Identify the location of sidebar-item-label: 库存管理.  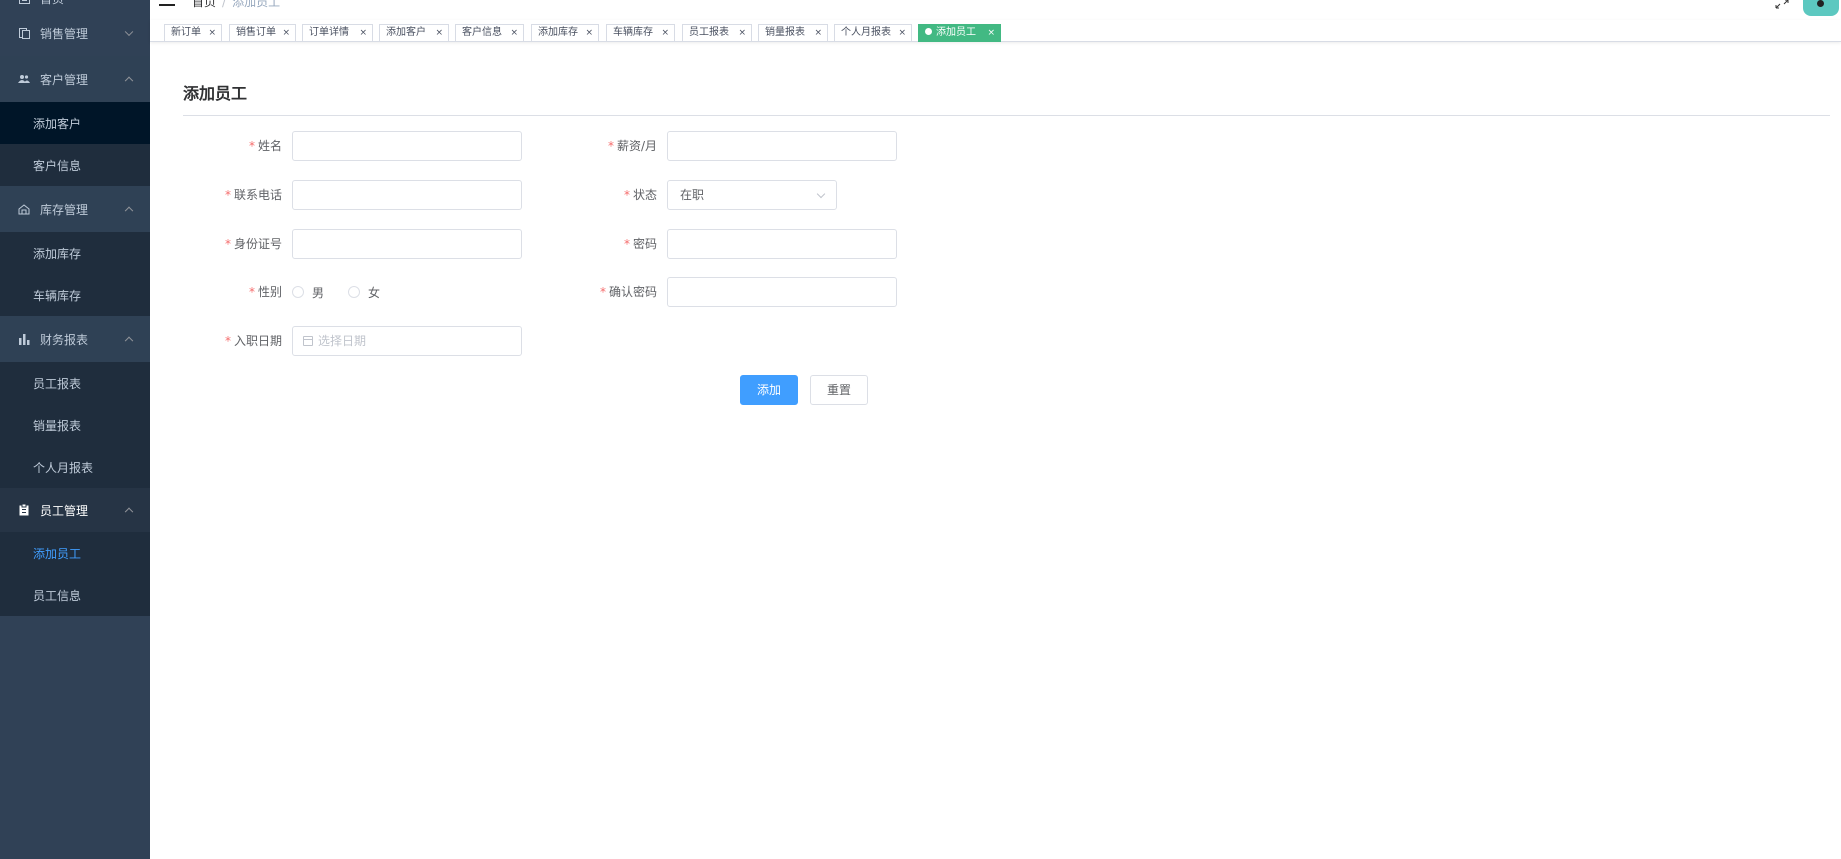
(64, 209).